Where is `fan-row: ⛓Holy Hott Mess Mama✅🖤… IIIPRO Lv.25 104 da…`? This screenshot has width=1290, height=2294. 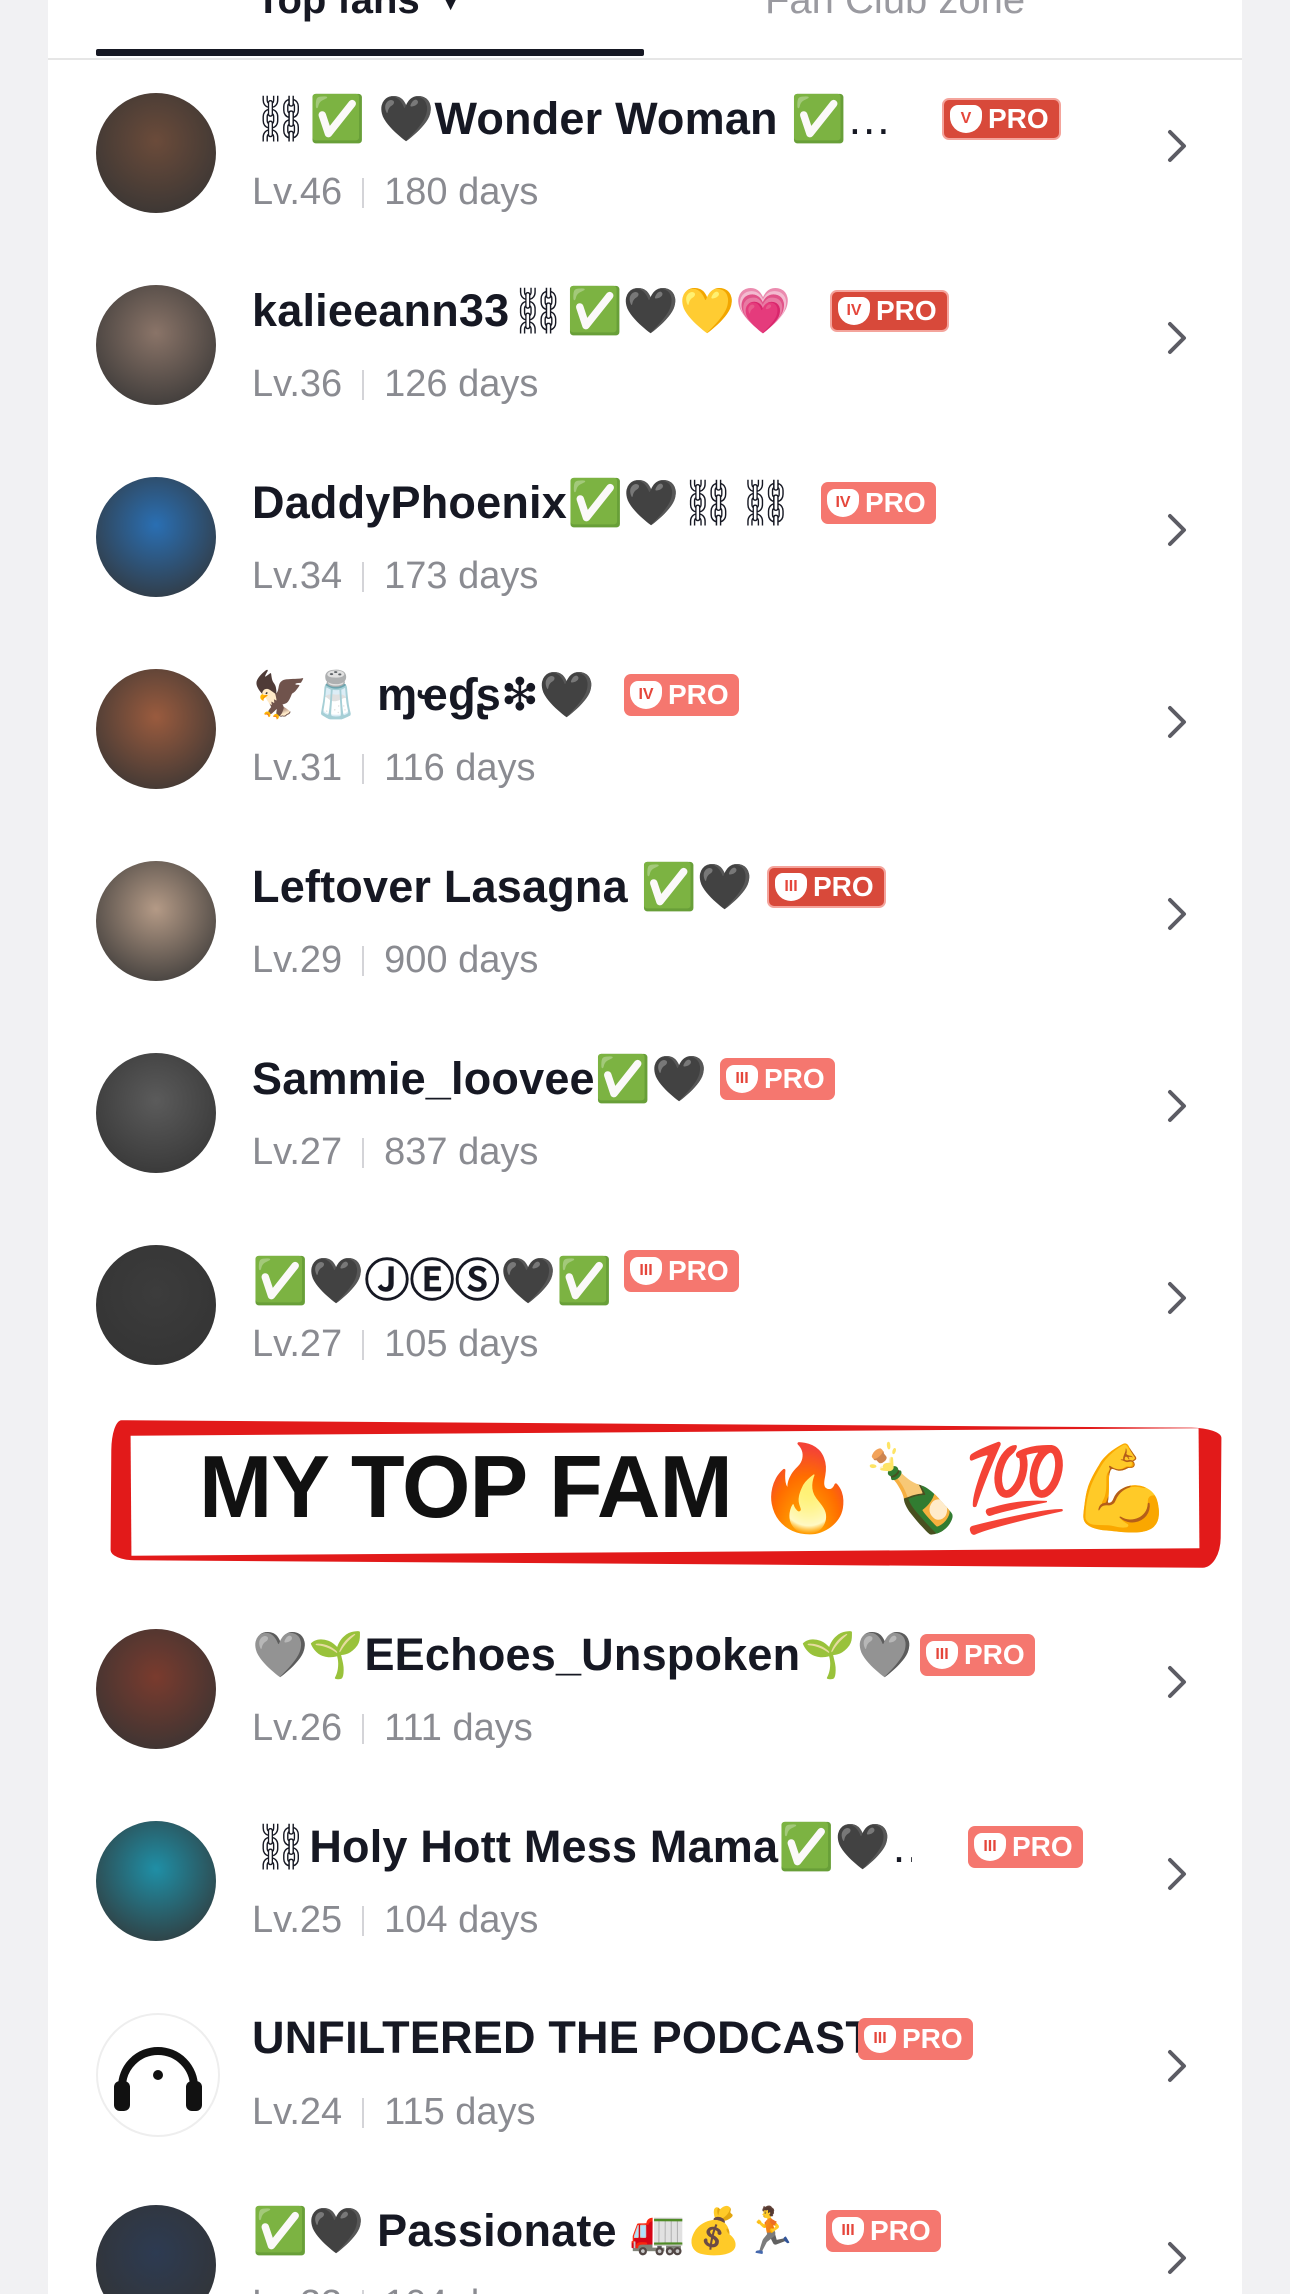
fan-row: ⛓Holy Hott Mess Mama✅🖤… IIIPRO Lv.25 104 da… is located at coordinates (645, 1882).